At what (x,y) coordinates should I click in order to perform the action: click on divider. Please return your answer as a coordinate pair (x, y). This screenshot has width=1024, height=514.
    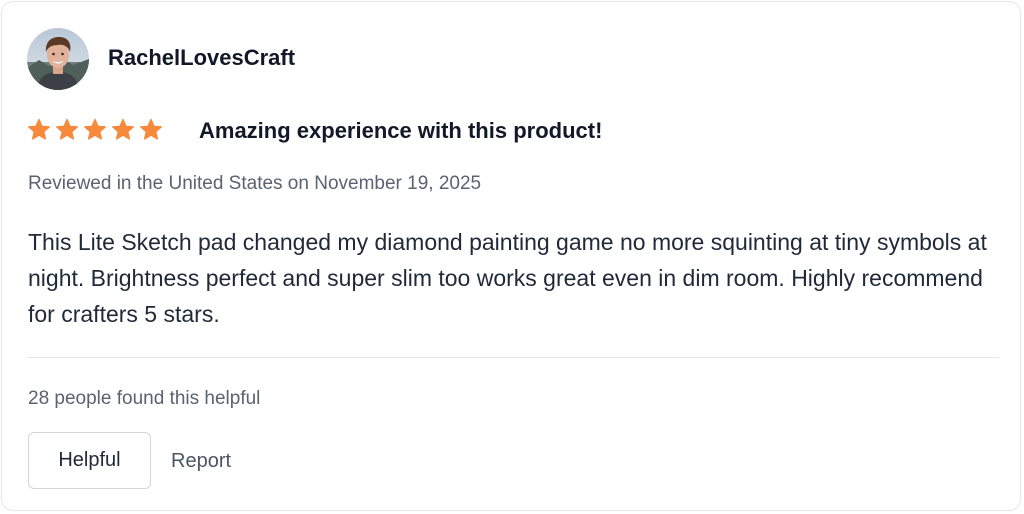
    Looking at the image, I should click on (513, 357).